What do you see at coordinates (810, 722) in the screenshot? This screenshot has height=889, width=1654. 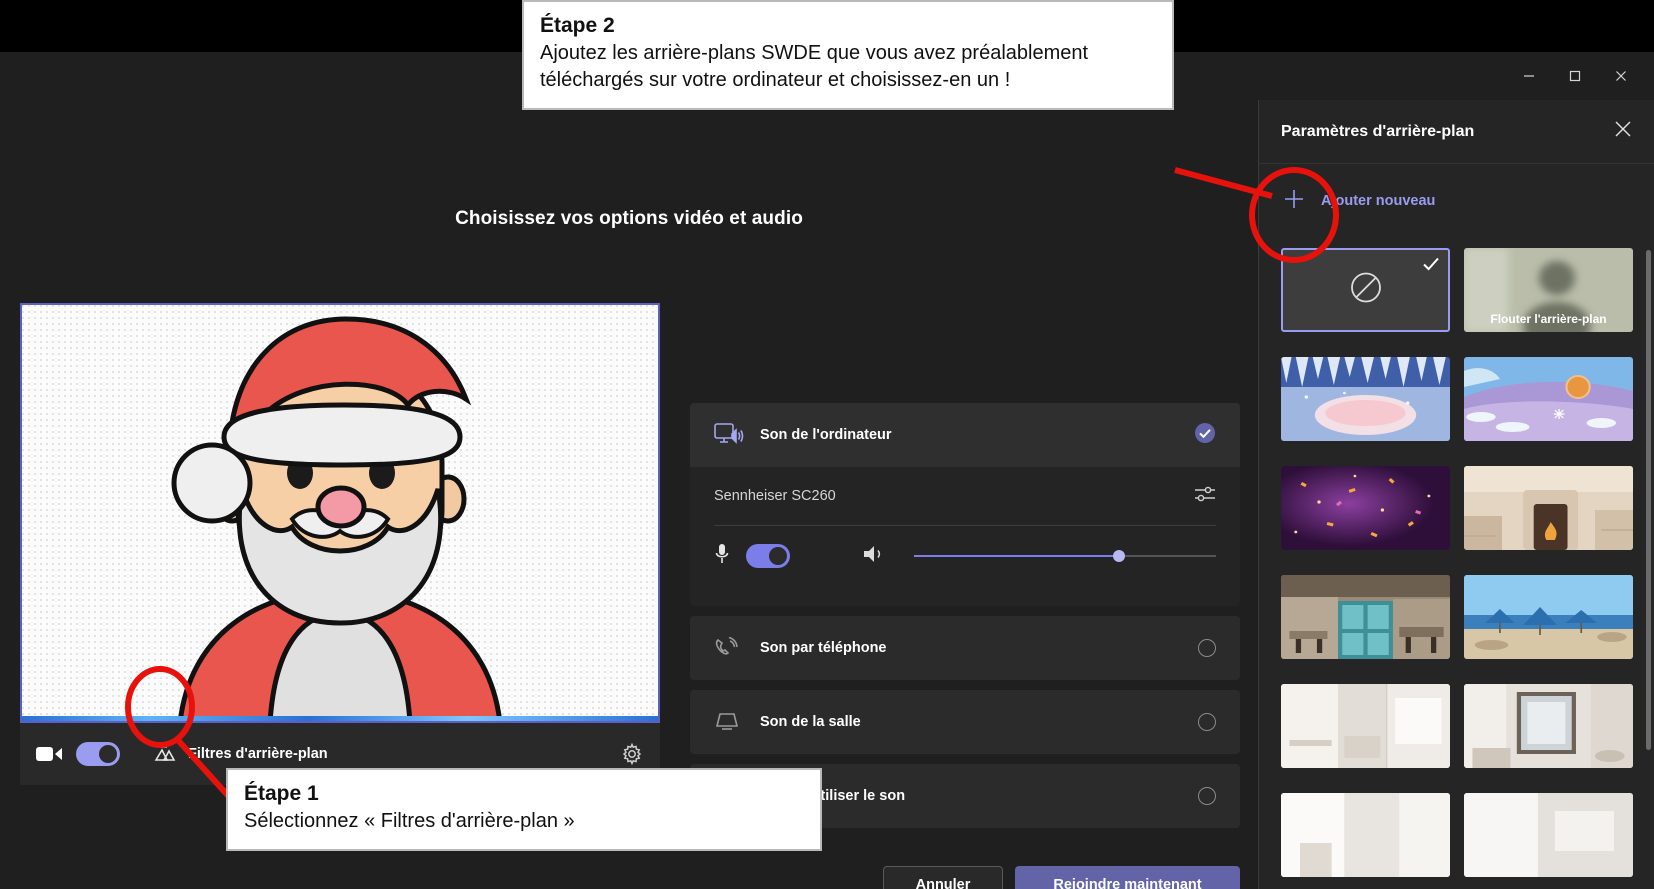 I see `room-audio-label: Son de la salle` at bounding box center [810, 722].